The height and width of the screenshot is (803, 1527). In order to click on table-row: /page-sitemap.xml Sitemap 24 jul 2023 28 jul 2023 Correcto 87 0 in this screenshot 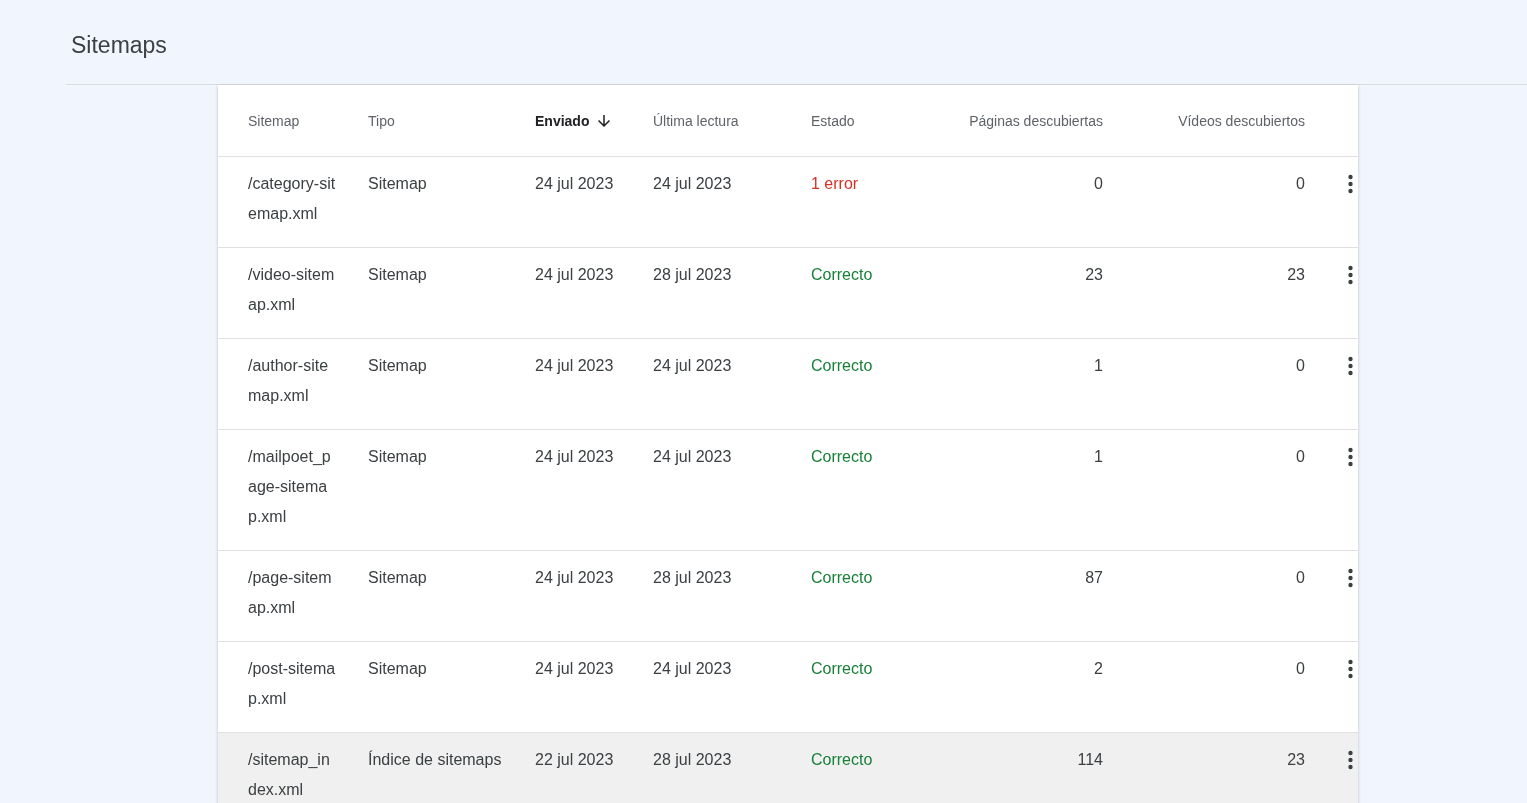, I will do `click(788, 596)`.